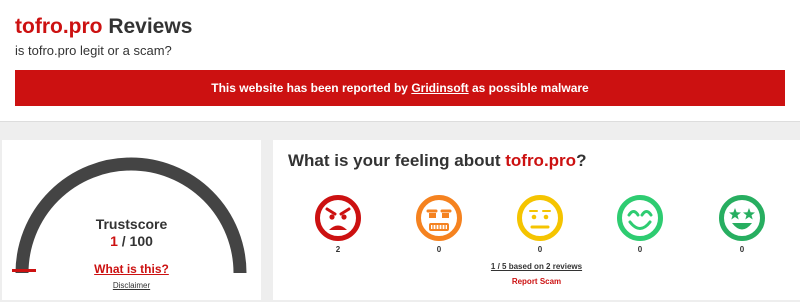 The image size is (800, 302). What do you see at coordinates (540, 249) in the screenshot?
I see `emoji-neutral-count: 0` at bounding box center [540, 249].